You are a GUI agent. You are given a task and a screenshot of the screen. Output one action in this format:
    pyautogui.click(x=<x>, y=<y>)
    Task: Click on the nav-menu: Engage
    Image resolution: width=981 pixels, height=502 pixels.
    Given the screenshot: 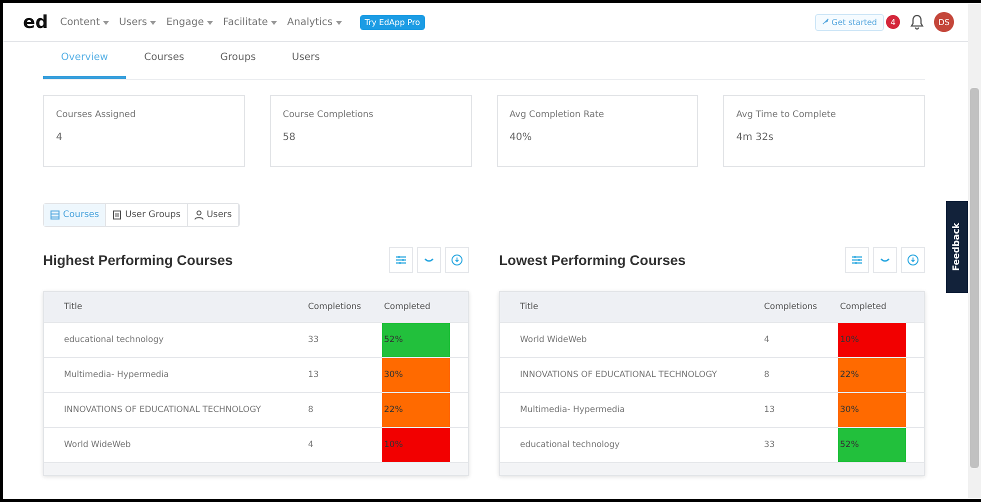 What is the action you would take?
    pyautogui.click(x=190, y=22)
    